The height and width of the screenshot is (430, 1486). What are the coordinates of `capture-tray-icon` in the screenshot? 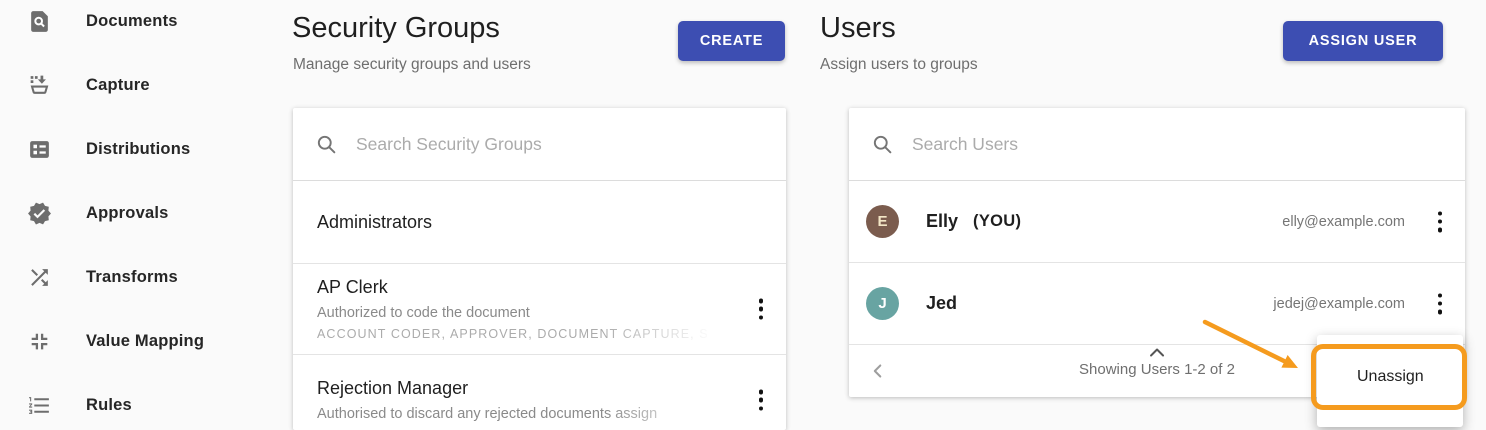 It's located at (39, 85).